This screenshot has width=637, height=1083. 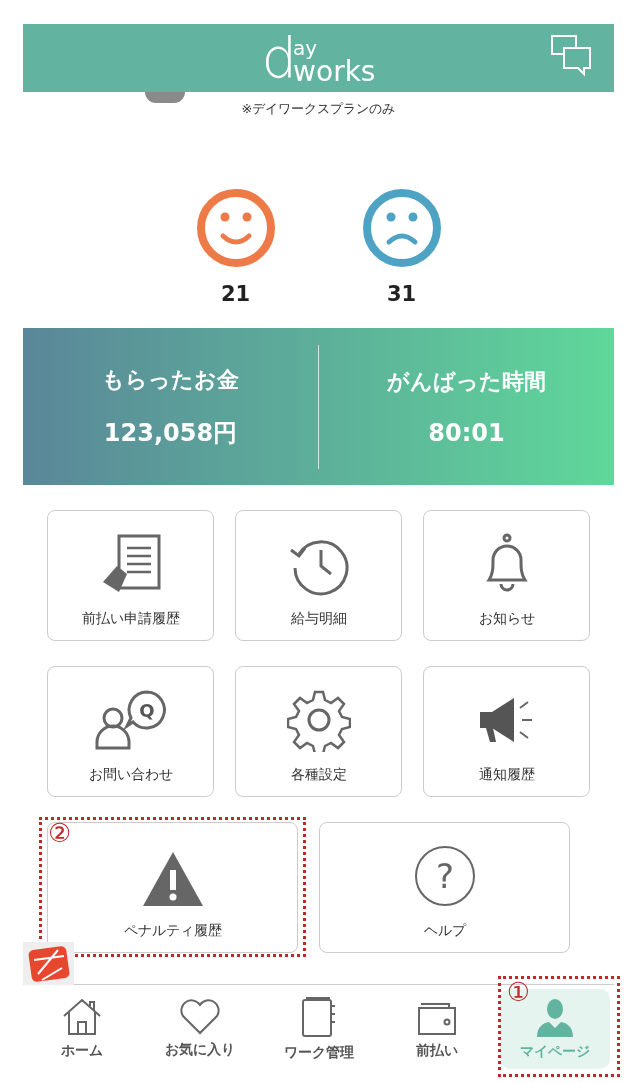 What do you see at coordinates (506, 575) in the screenshot?
I see `menu-tile: お知らせ` at bounding box center [506, 575].